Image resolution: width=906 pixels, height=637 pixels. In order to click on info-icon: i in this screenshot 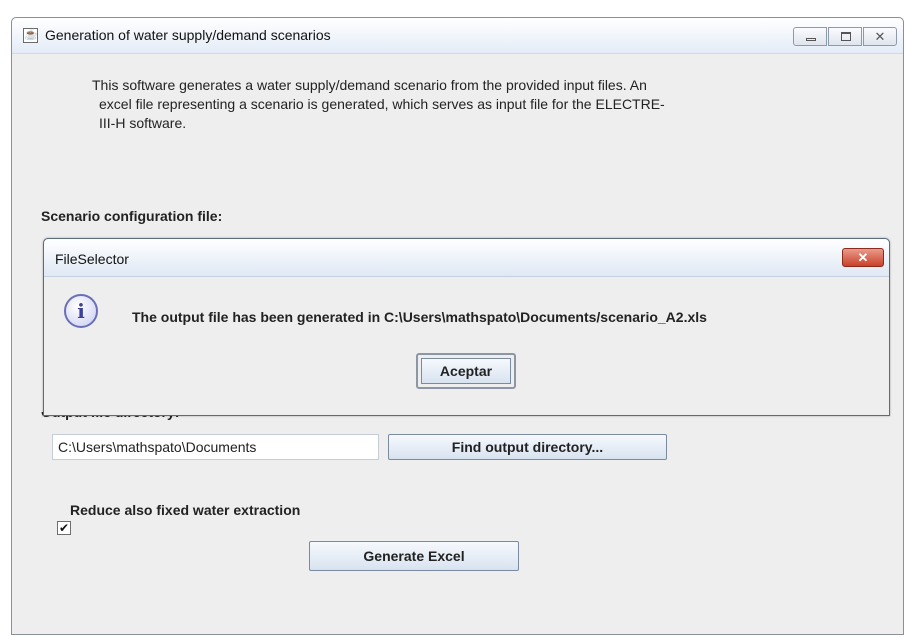, I will do `click(81, 311)`.